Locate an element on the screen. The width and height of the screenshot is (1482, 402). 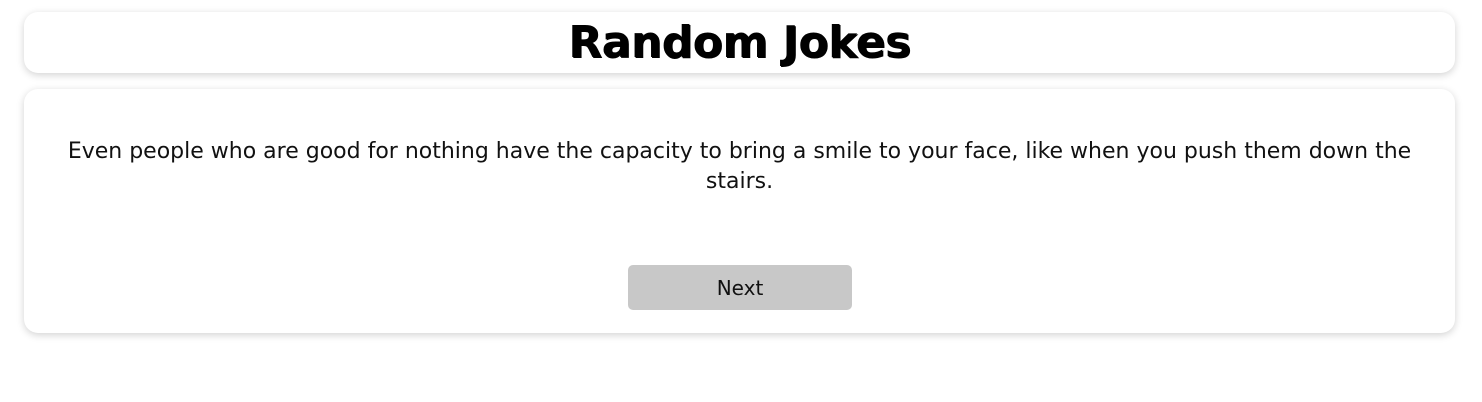
header-card: Random Jokes is located at coordinates (739, 42).